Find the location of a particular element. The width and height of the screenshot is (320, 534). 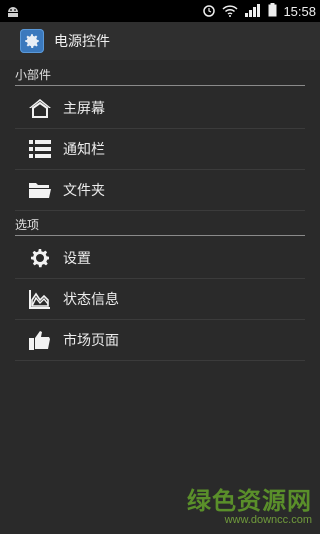

list-item-notification-bar: 通知栏 is located at coordinates (160, 149).